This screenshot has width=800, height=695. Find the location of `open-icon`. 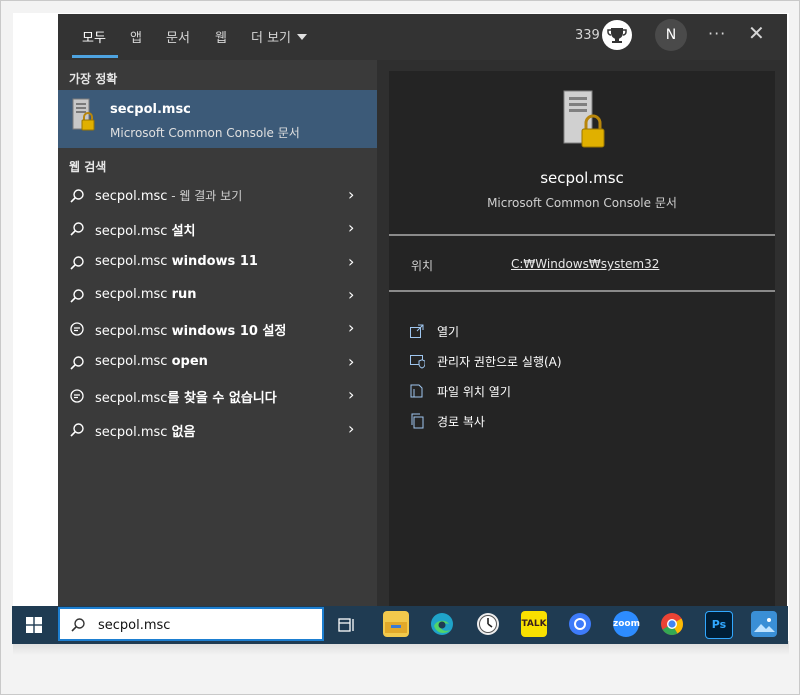

open-icon is located at coordinates (417, 331).